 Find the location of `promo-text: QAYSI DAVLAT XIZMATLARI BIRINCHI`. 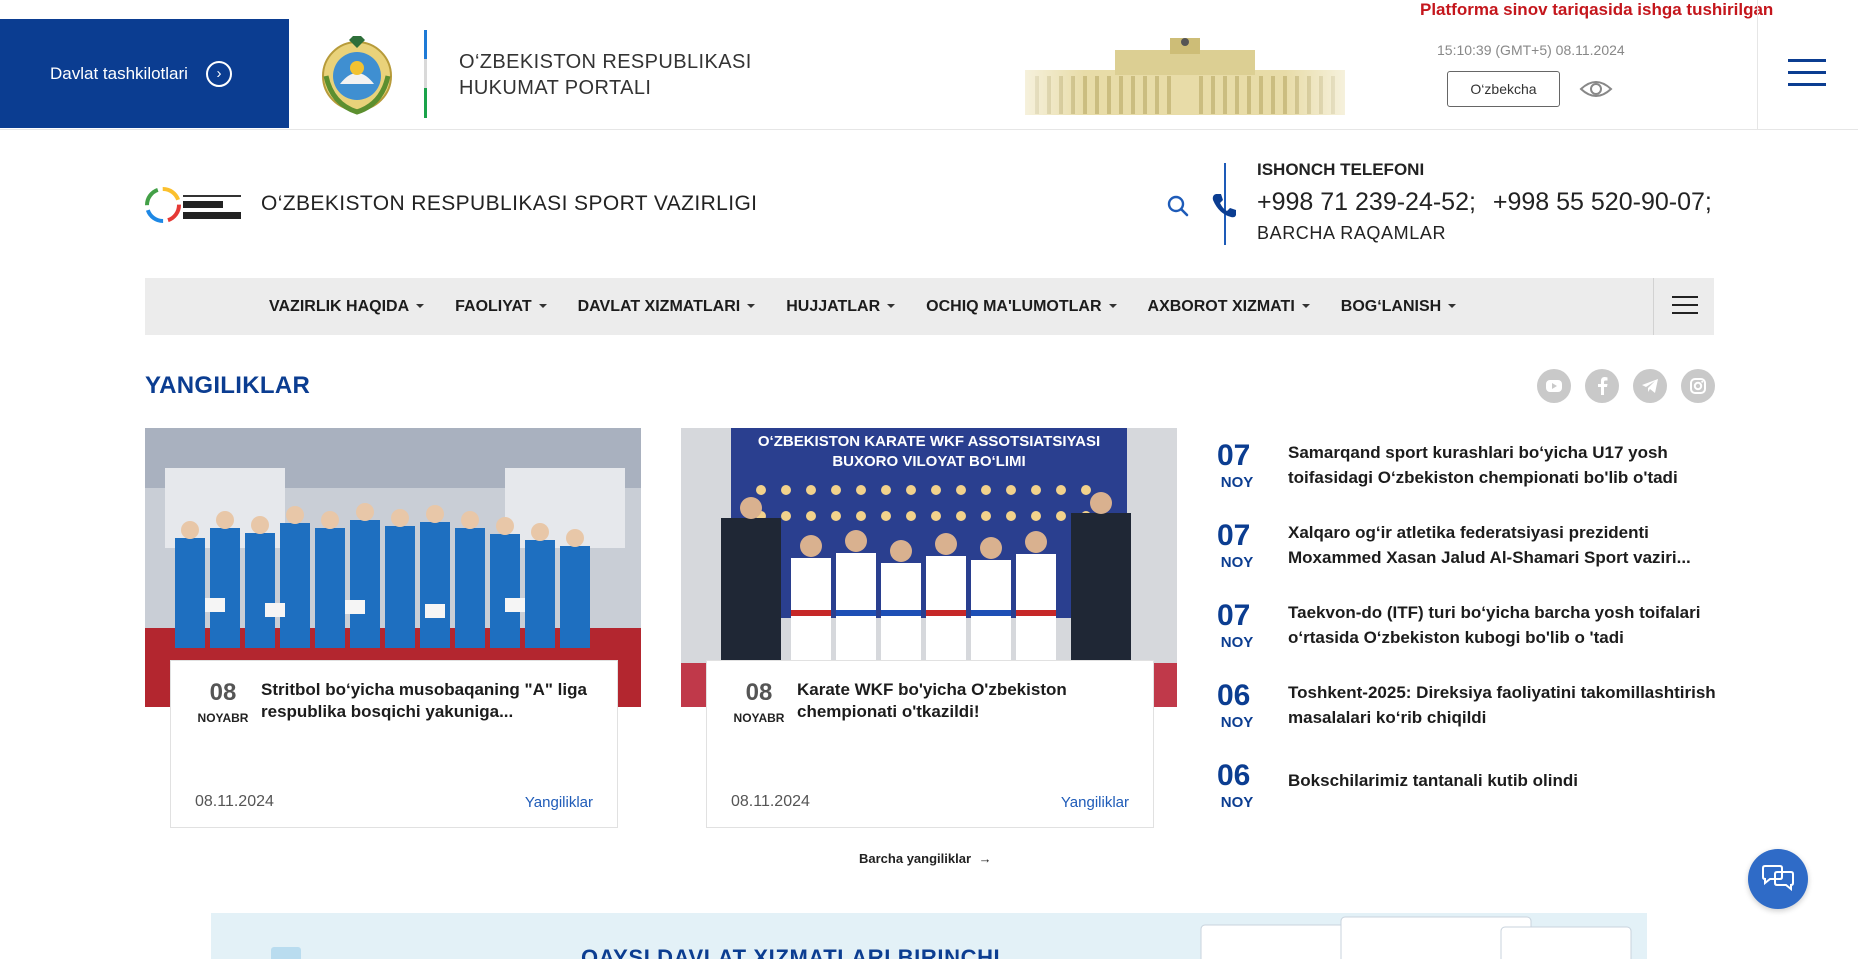

promo-text: QAYSI DAVLAT XIZMATLARI BIRINCHI is located at coordinates (791, 952).